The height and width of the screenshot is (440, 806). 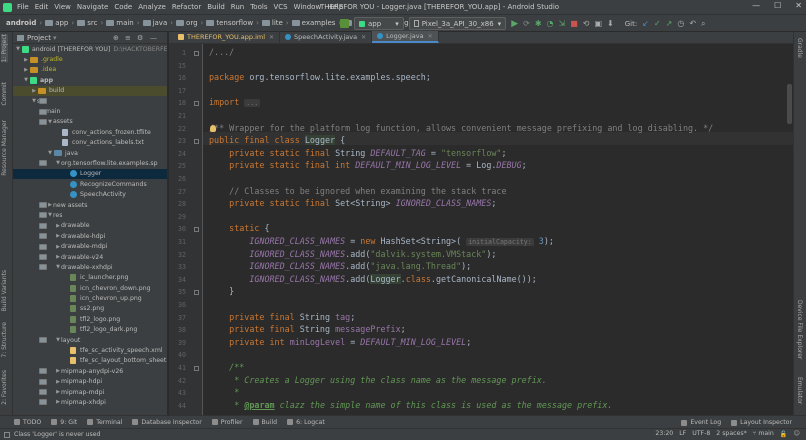 What do you see at coordinates (4, 148) in the screenshot?
I see `resource-manager-tool-tab: Resource Manager` at bounding box center [4, 148].